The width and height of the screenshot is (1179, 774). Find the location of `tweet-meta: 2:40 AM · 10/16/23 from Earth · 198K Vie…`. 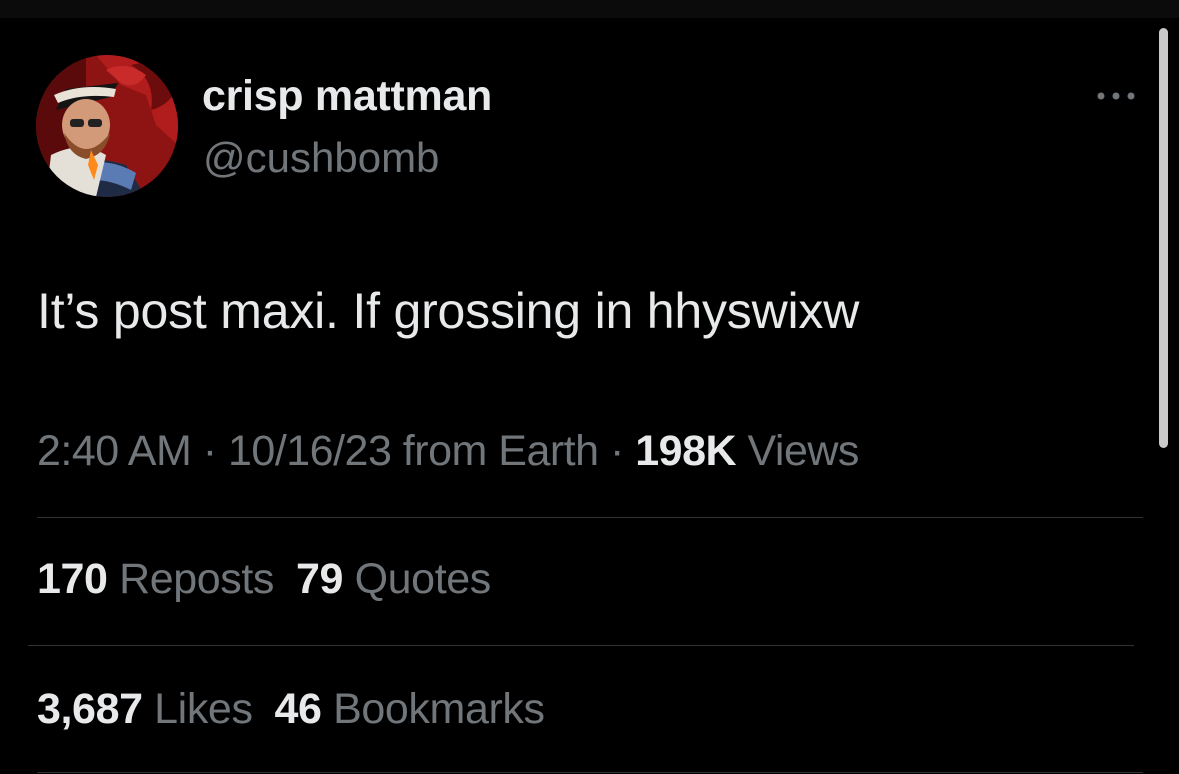

tweet-meta: 2:40 AM · 10/16/23 from Earth · 198K Vie… is located at coordinates (448, 451).